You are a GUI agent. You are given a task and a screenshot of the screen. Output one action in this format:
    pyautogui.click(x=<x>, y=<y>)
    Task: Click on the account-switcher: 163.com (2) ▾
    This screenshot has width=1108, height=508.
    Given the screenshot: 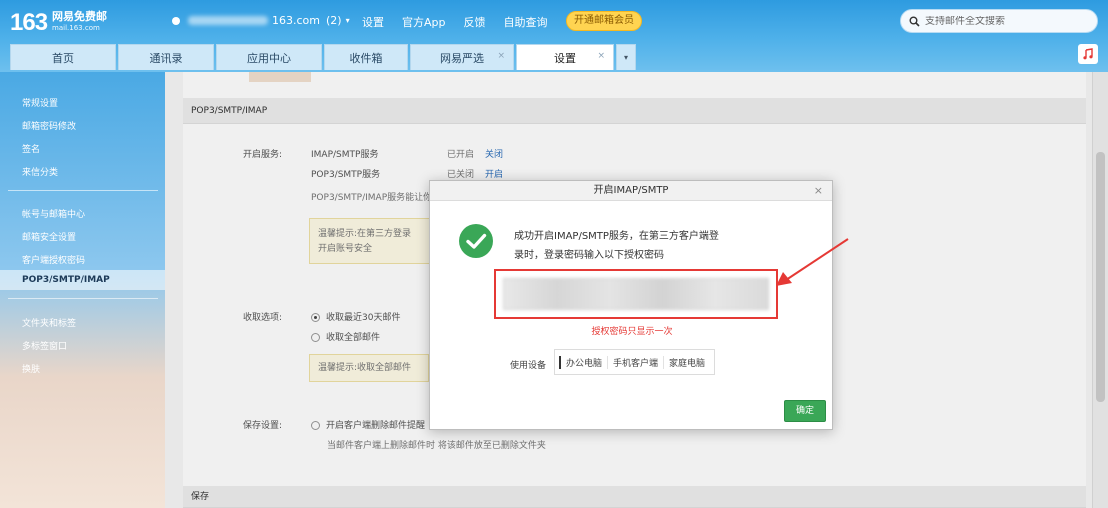 What is the action you would take?
    pyautogui.click(x=261, y=20)
    